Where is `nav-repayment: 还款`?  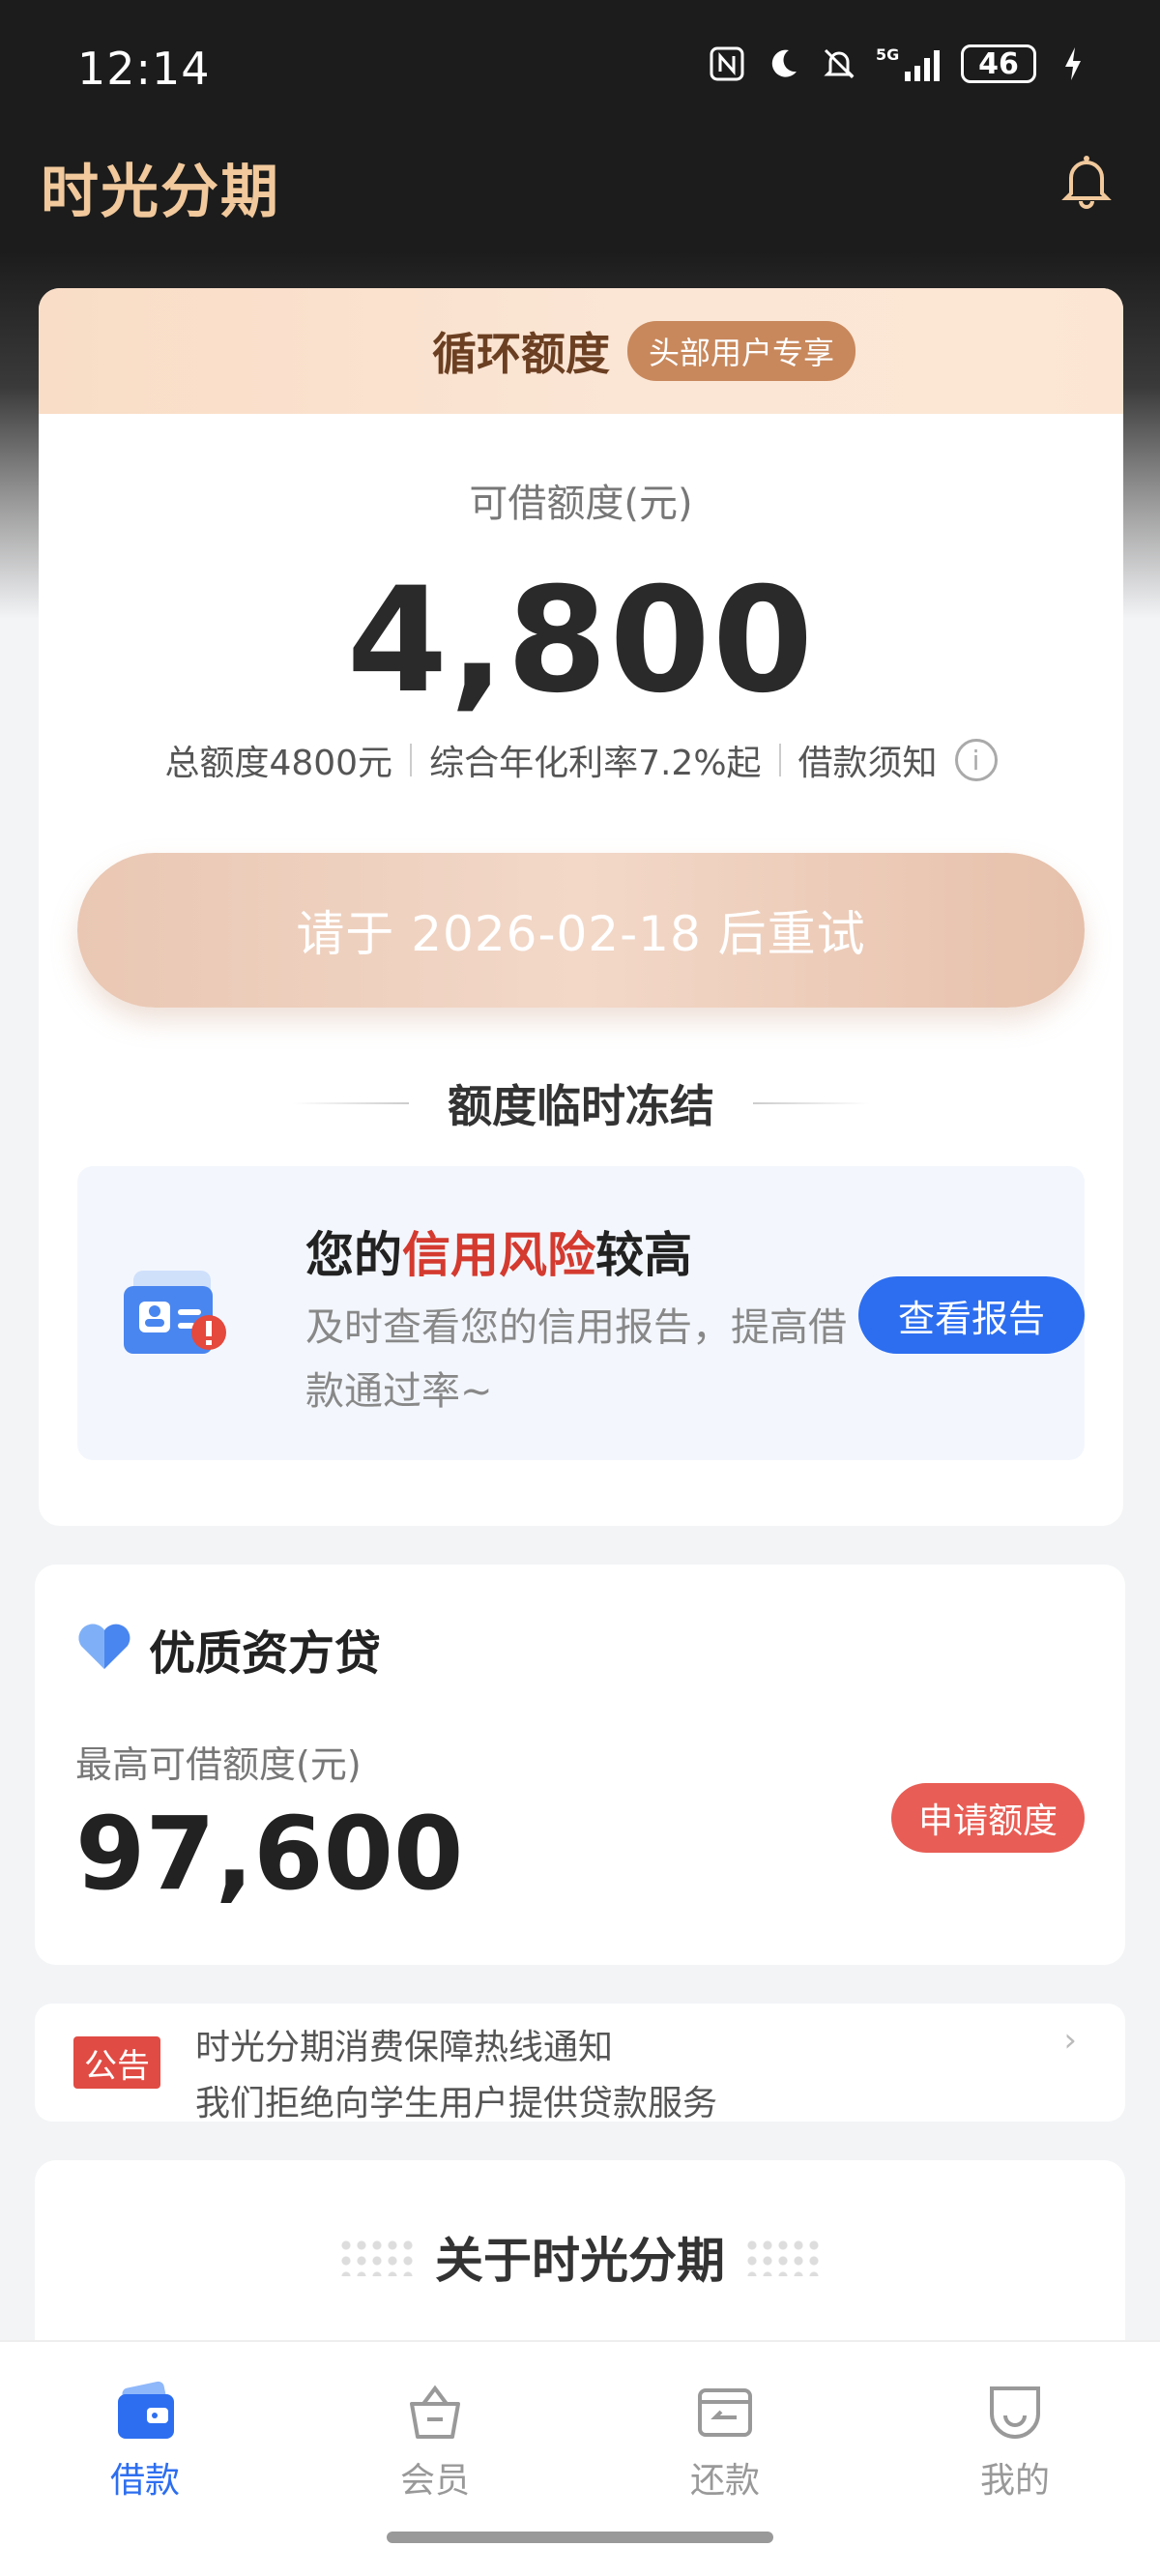
nav-repayment: 还款 is located at coordinates (725, 2440).